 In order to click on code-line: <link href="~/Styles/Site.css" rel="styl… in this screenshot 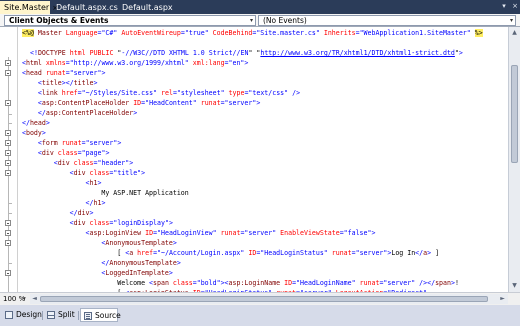, I will do `click(161, 93)`.